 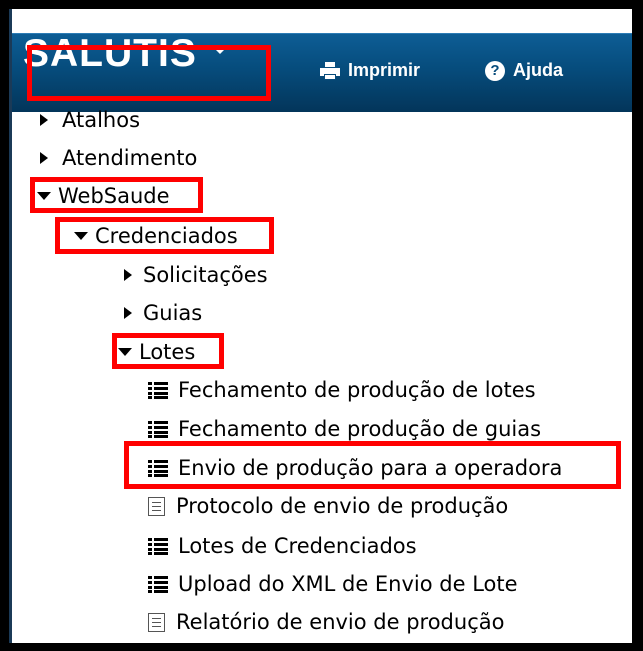 What do you see at coordinates (330, 70) in the screenshot?
I see `printer-icon` at bounding box center [330, 70].